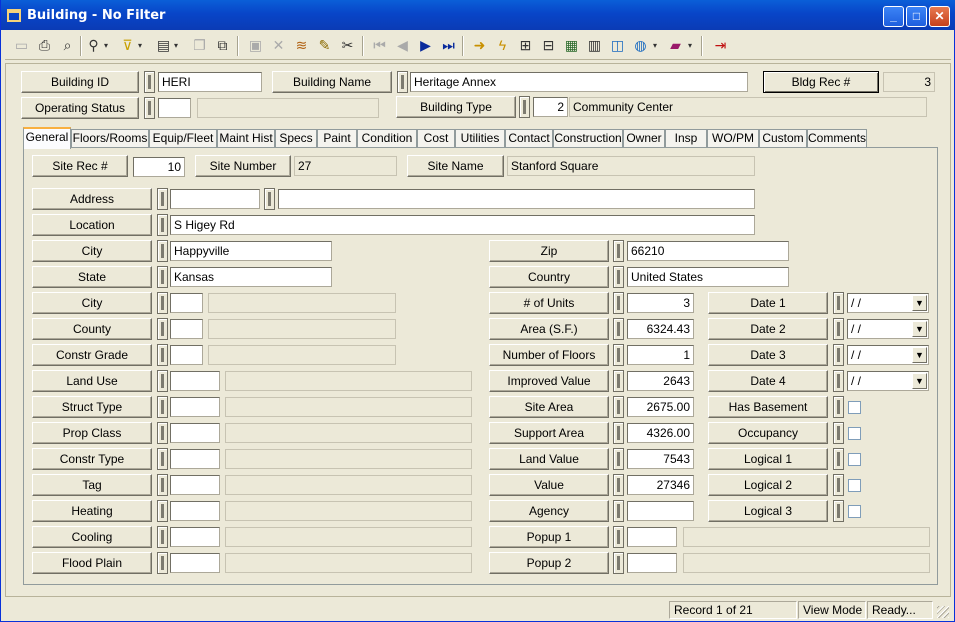 The height and width of the screenshot is (622, 955). Describe the element at coordinates (92, 511) in the screenshot. I see `heating-button: Heating` at that location.